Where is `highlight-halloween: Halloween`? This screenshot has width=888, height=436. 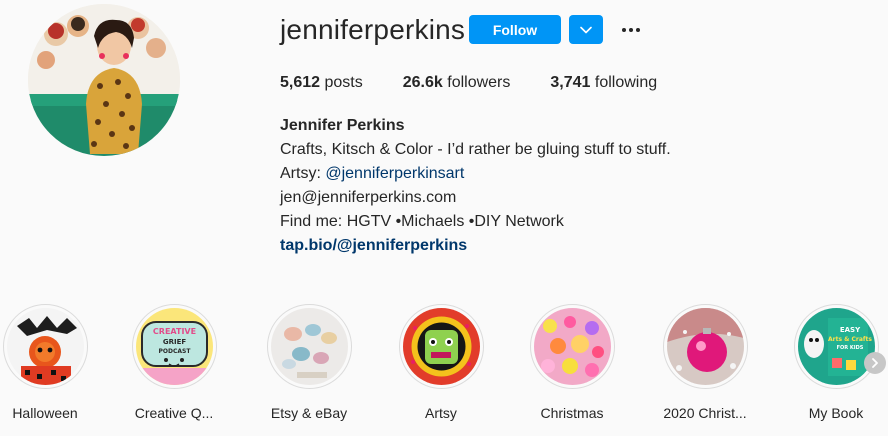 highlight-halloween: Halloween is located at coordinates (47, 363).